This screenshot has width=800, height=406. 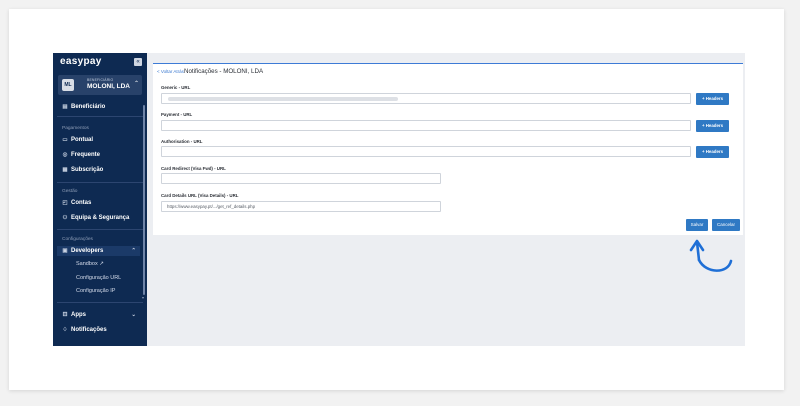 I want to click on chevron-up-down-icon: ⌃, so click(x=137, y=84).